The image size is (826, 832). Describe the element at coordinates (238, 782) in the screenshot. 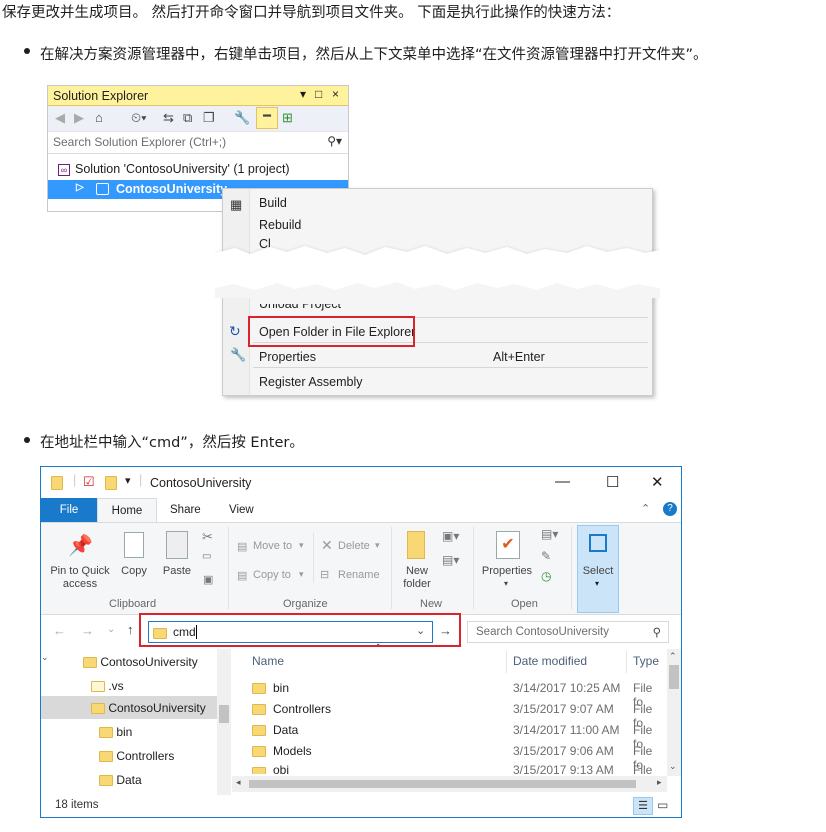

I see `scroll-left-icon: ◂` at that location.